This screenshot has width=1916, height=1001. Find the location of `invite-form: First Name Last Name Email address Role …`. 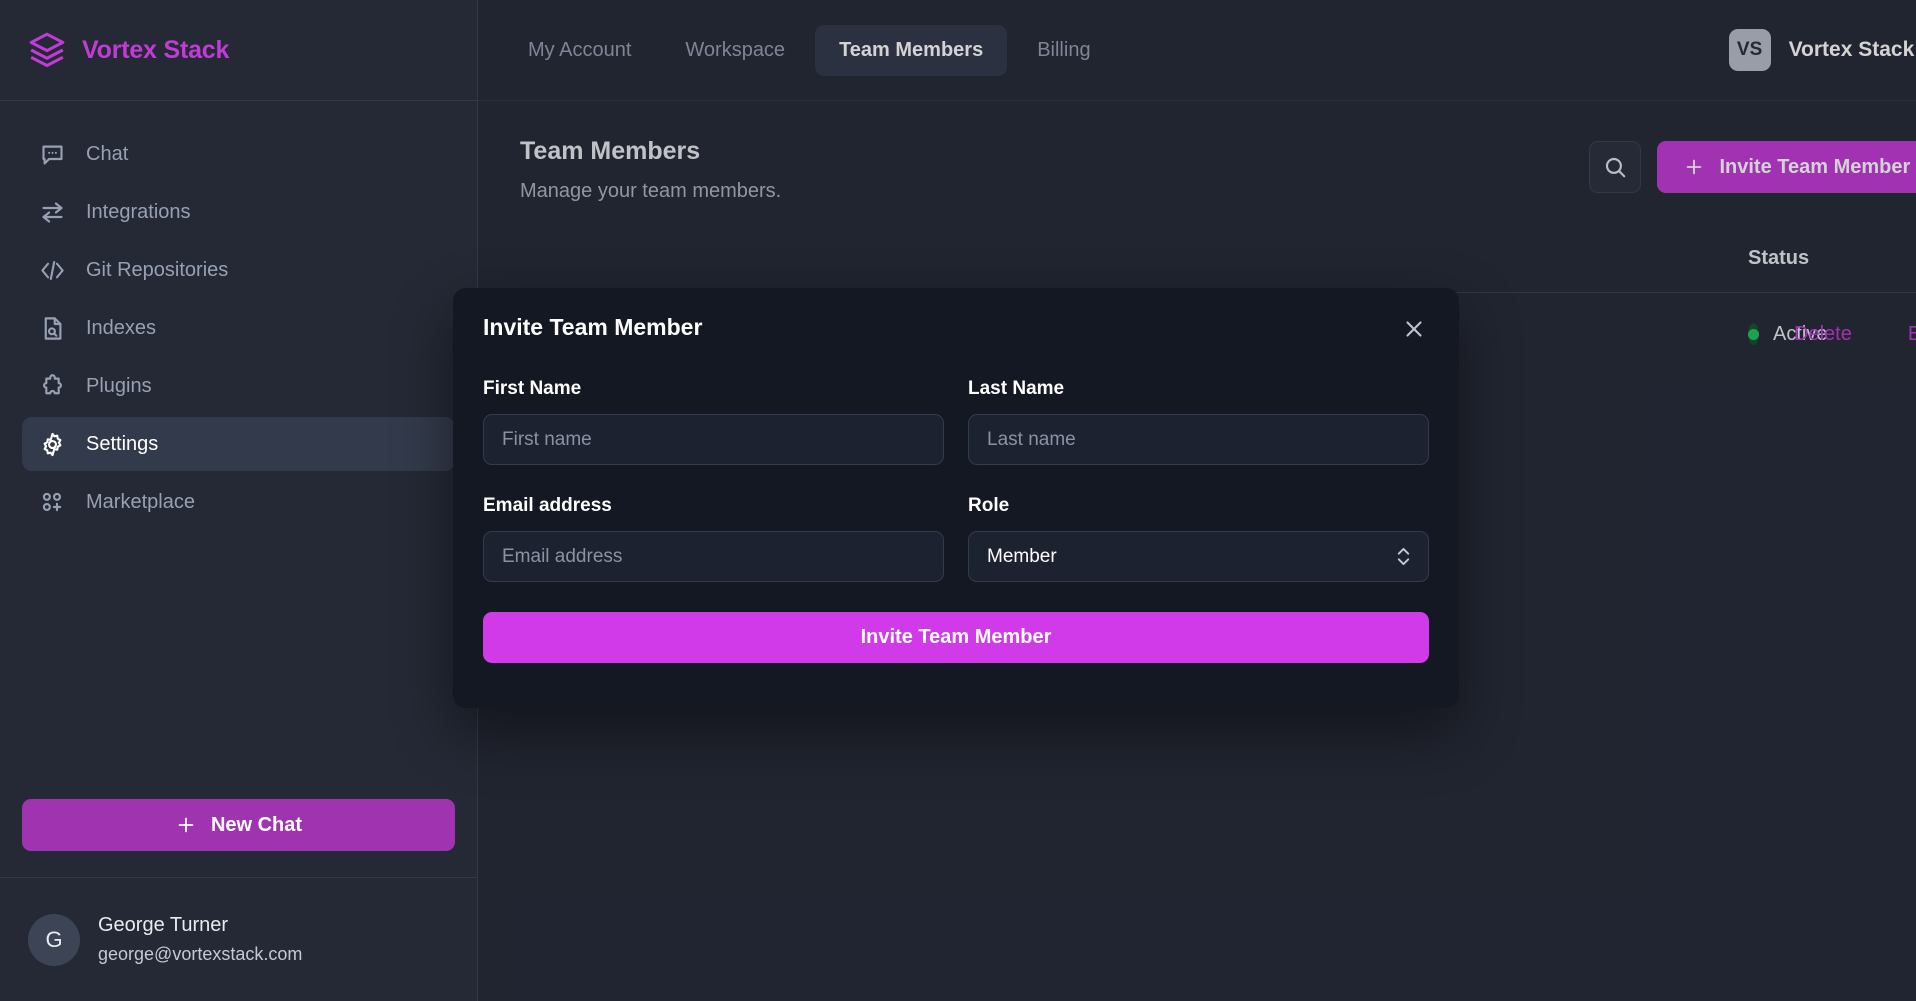

invite-form: First Name Last Name Email address Role … is located at coordinates (956, 480).